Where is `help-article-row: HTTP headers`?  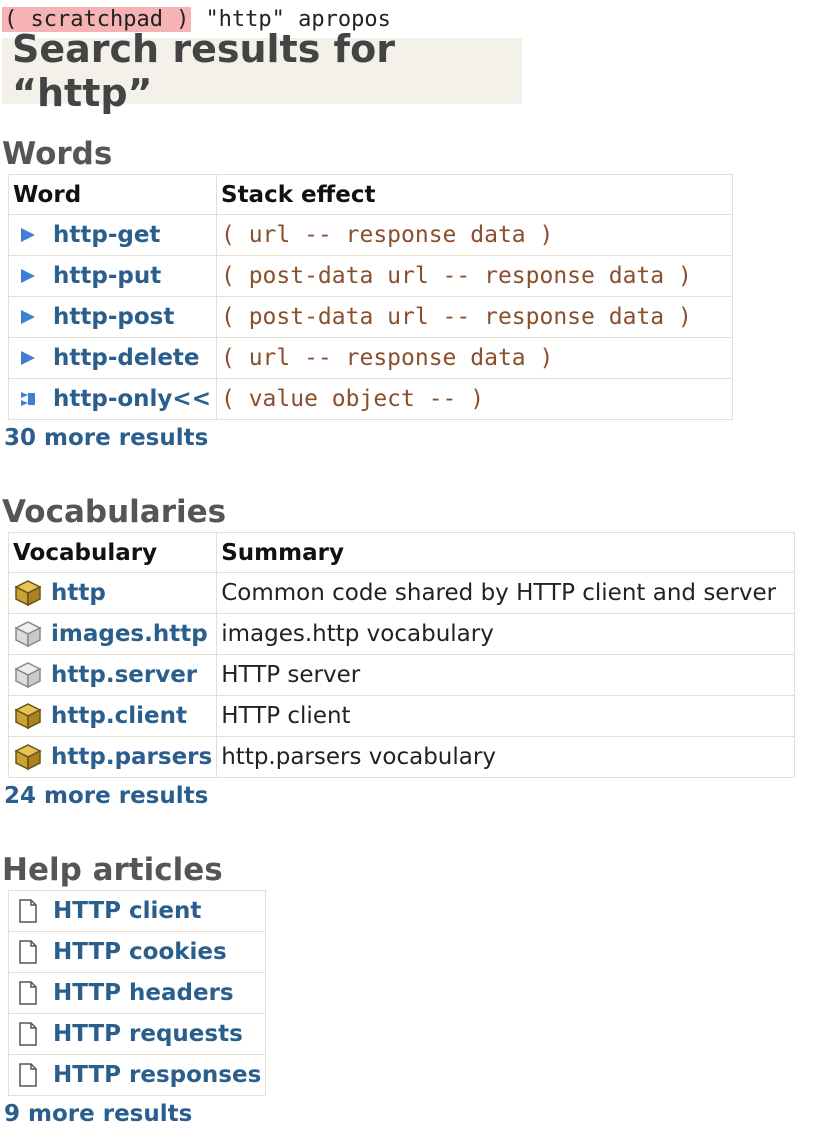 help-article-row: HTTP headers is located at coordinates (137, 993).